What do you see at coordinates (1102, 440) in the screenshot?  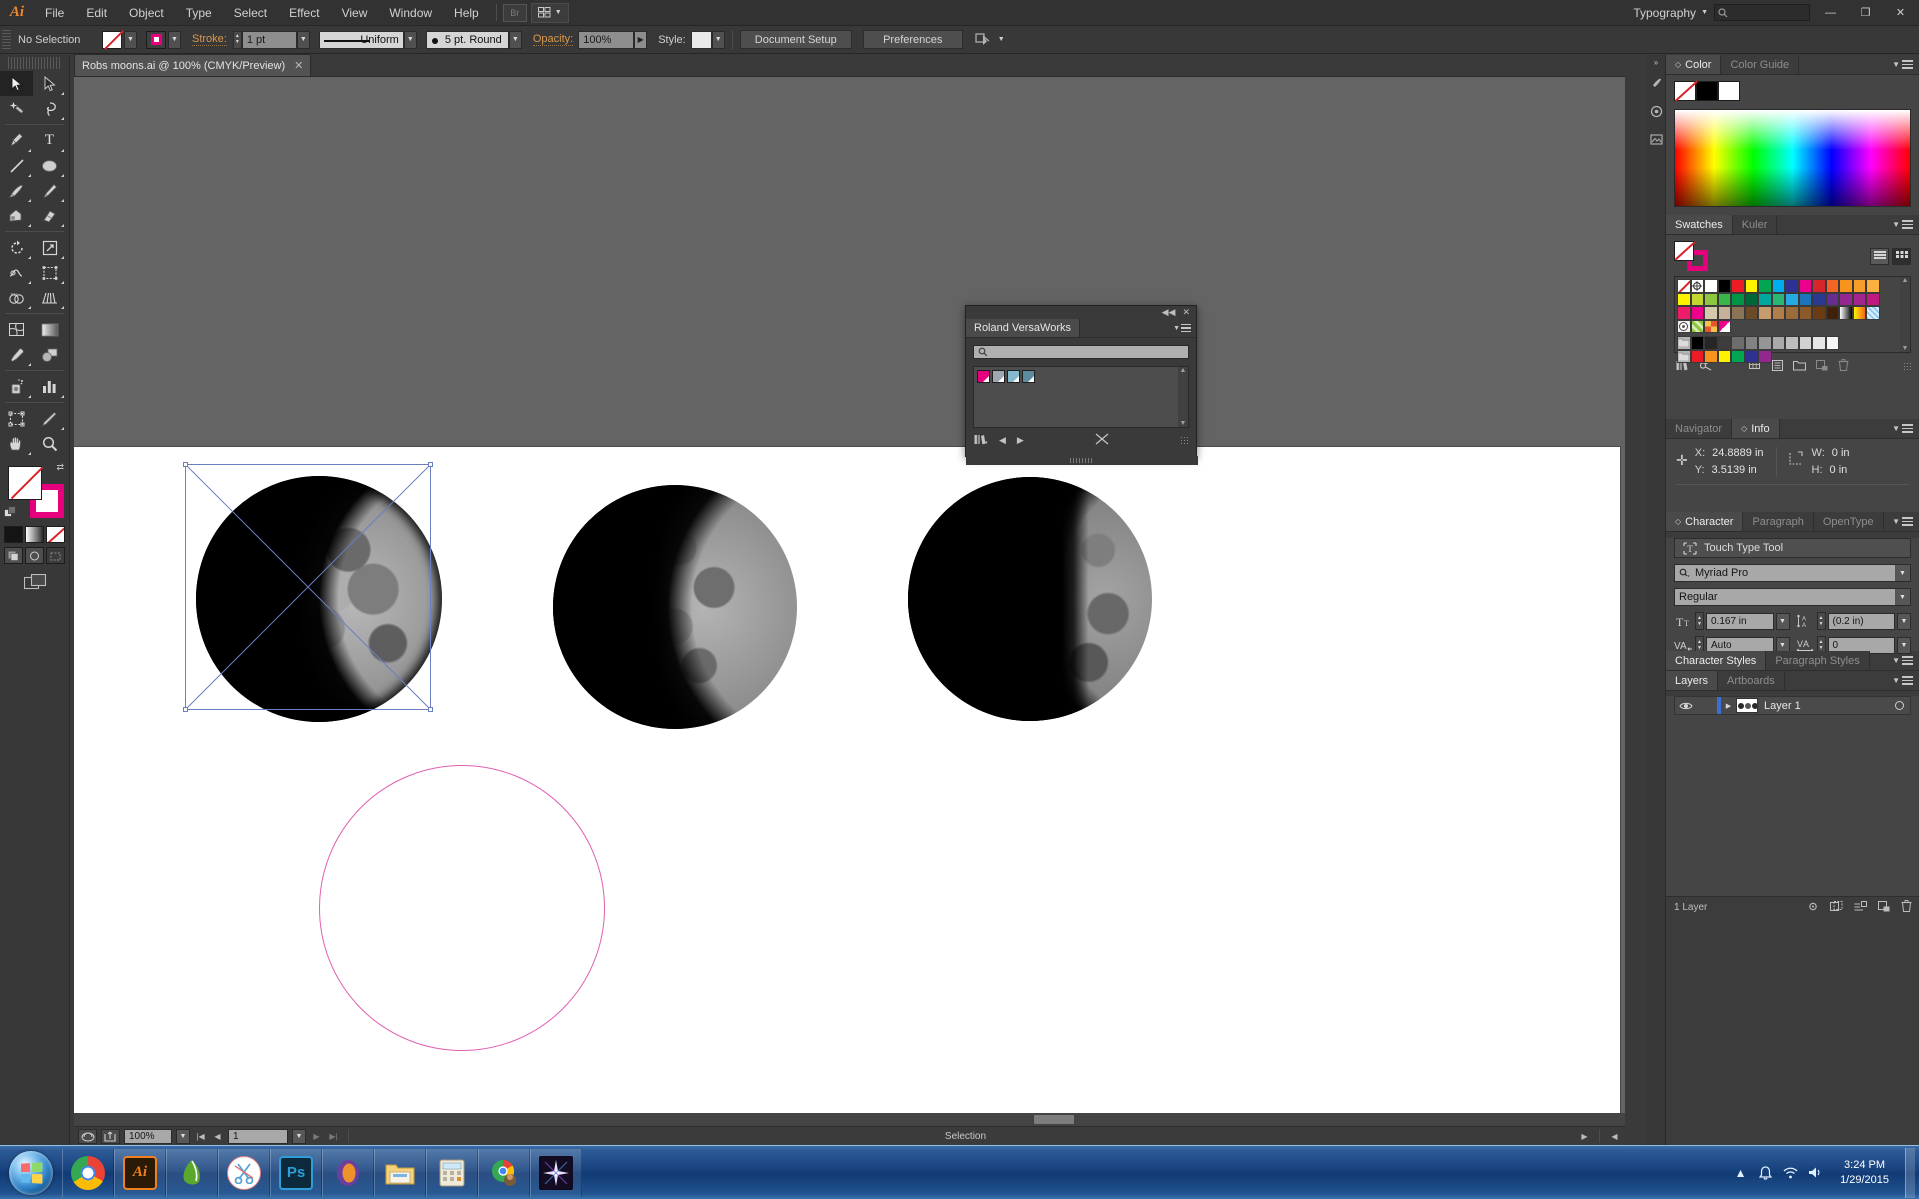 I see `break-link-icon` at bounding box center [1102, 440].